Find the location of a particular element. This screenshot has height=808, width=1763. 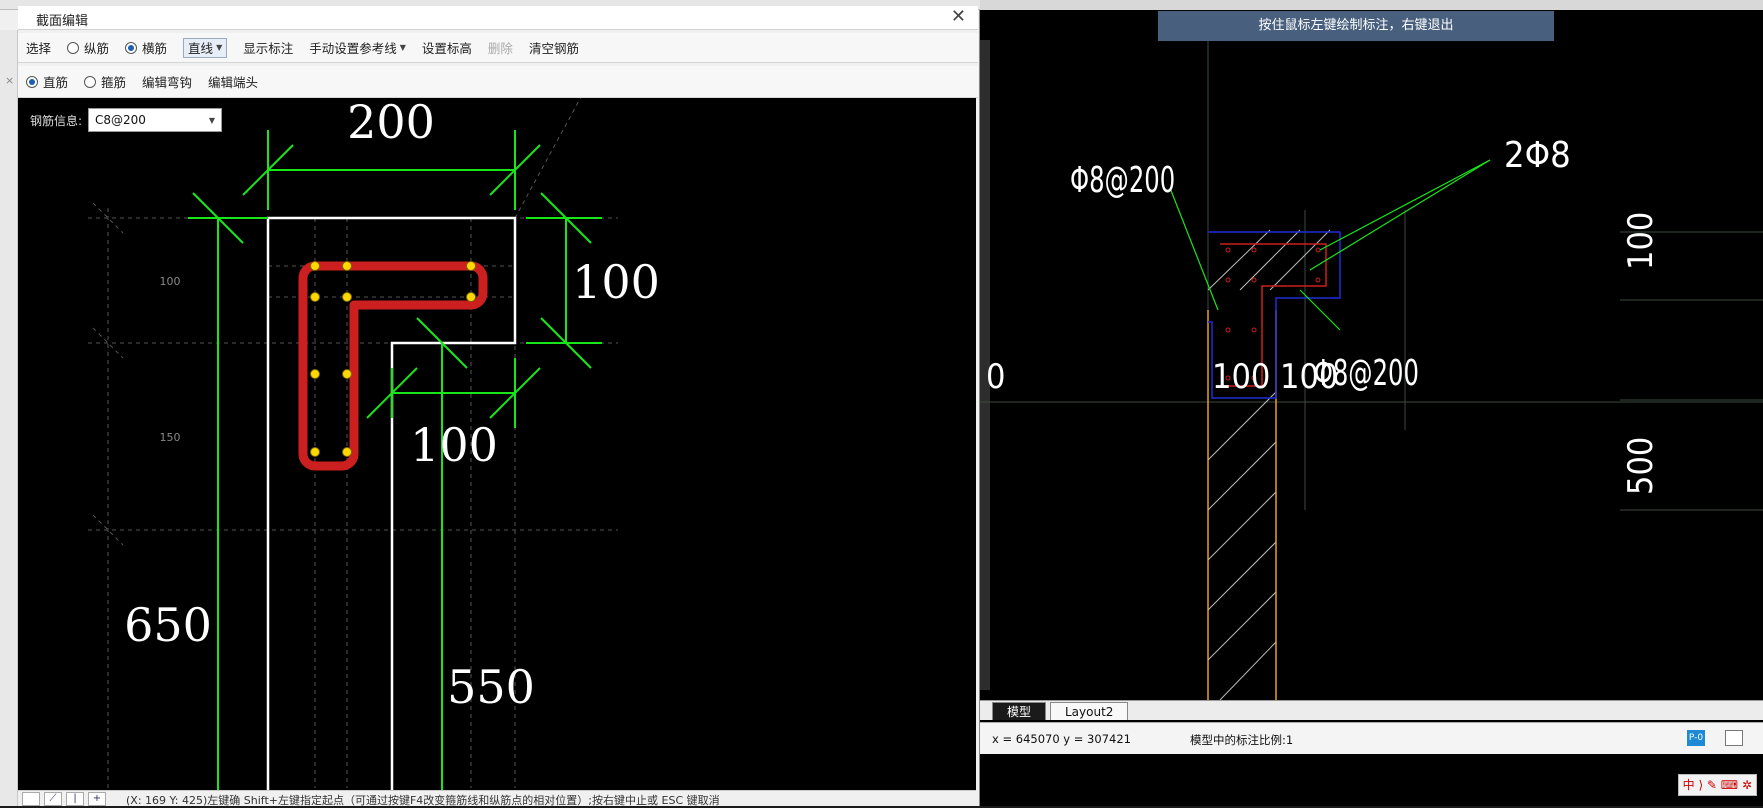

cad-lower-area is located at coordinates (1371, 780).